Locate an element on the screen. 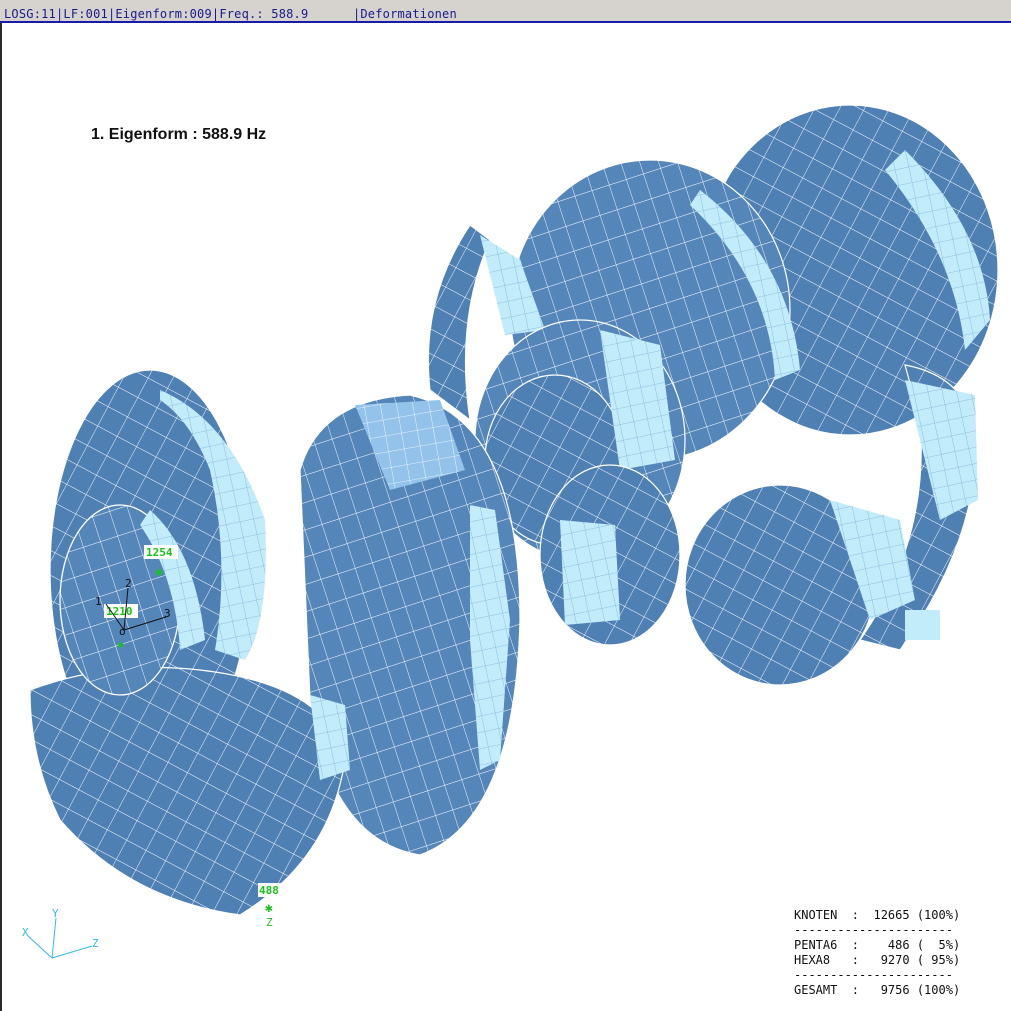 The width and height of the screenshot is (1011, 1011). node-488-label: 488 is located at coordinates (269, 890).